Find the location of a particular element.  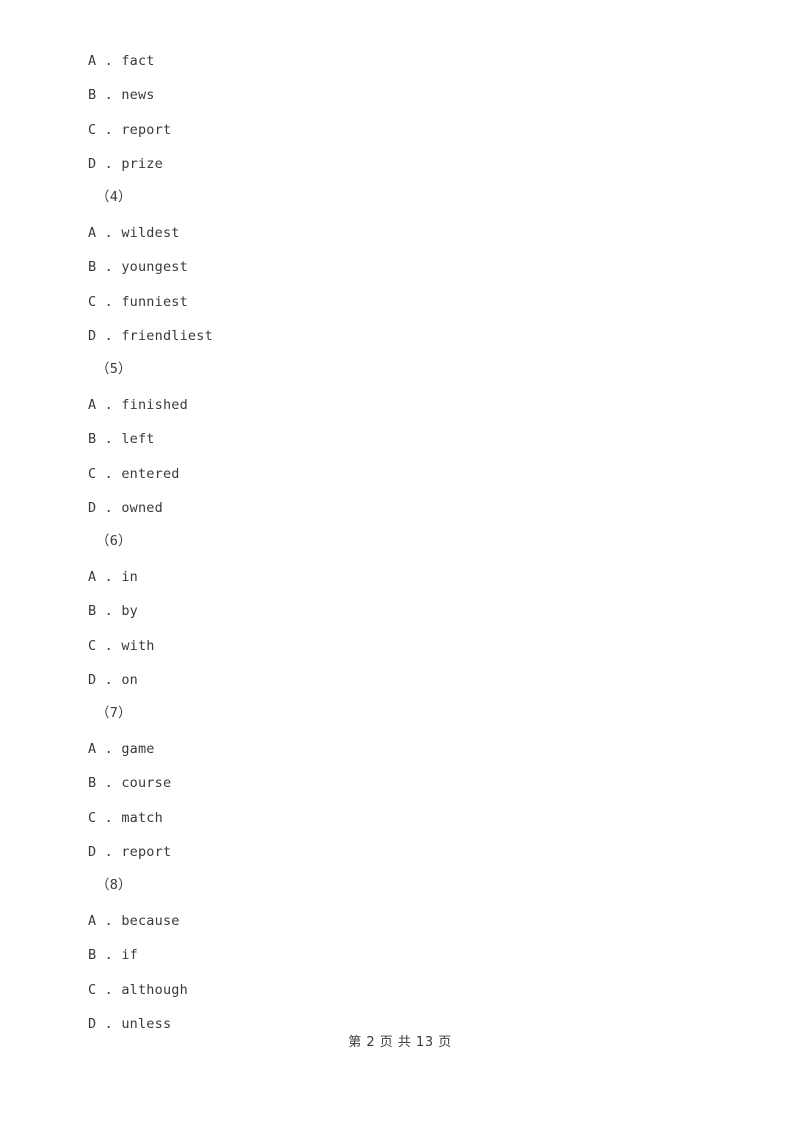

option-text: in is located at coordinates (129, 577).